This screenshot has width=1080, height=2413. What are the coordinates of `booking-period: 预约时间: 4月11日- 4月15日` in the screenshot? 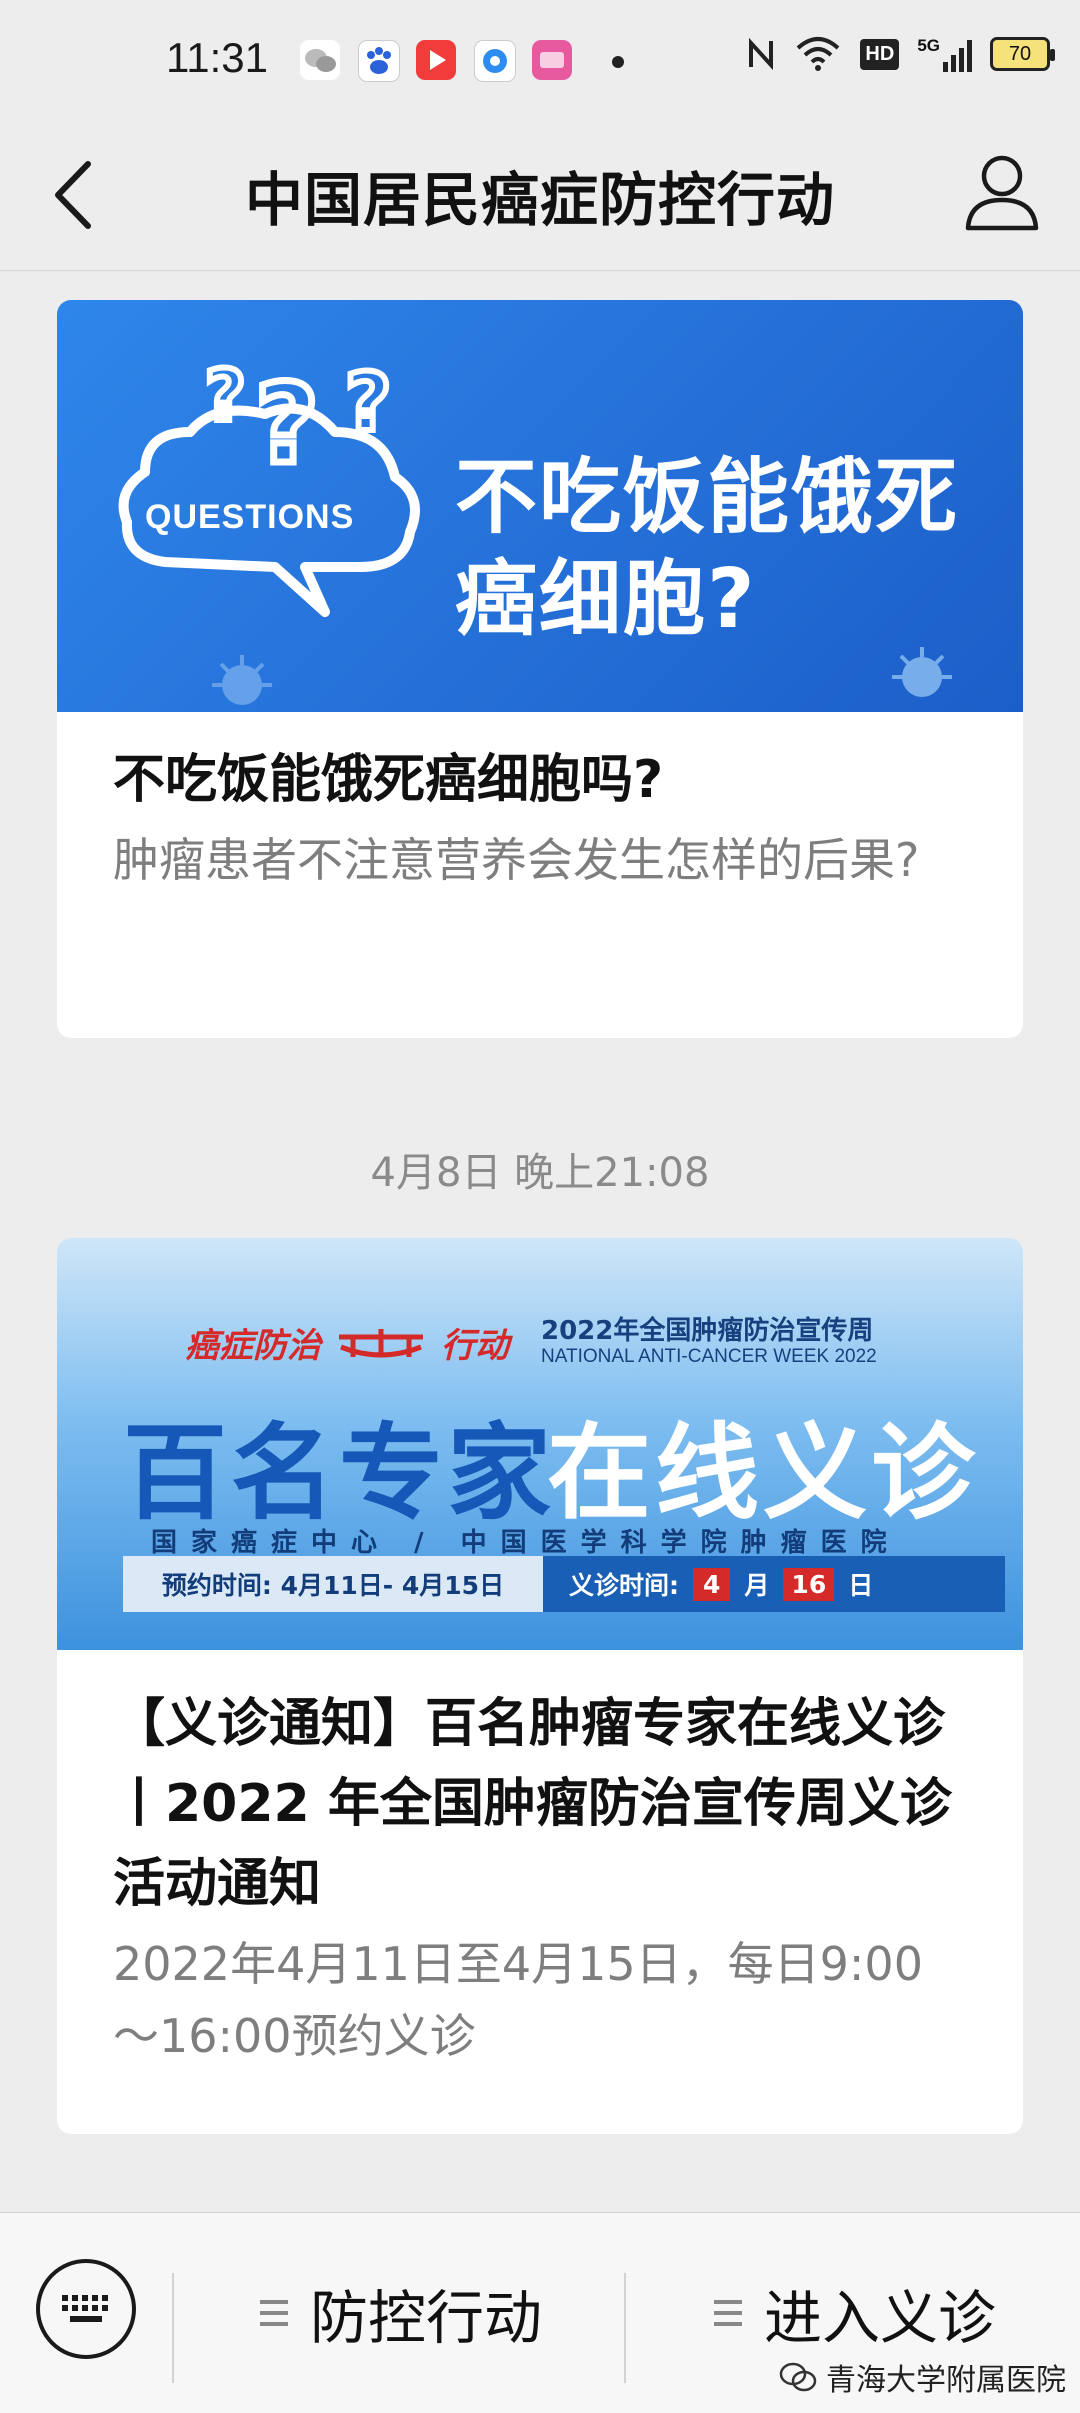 It's located at (333, 1584).